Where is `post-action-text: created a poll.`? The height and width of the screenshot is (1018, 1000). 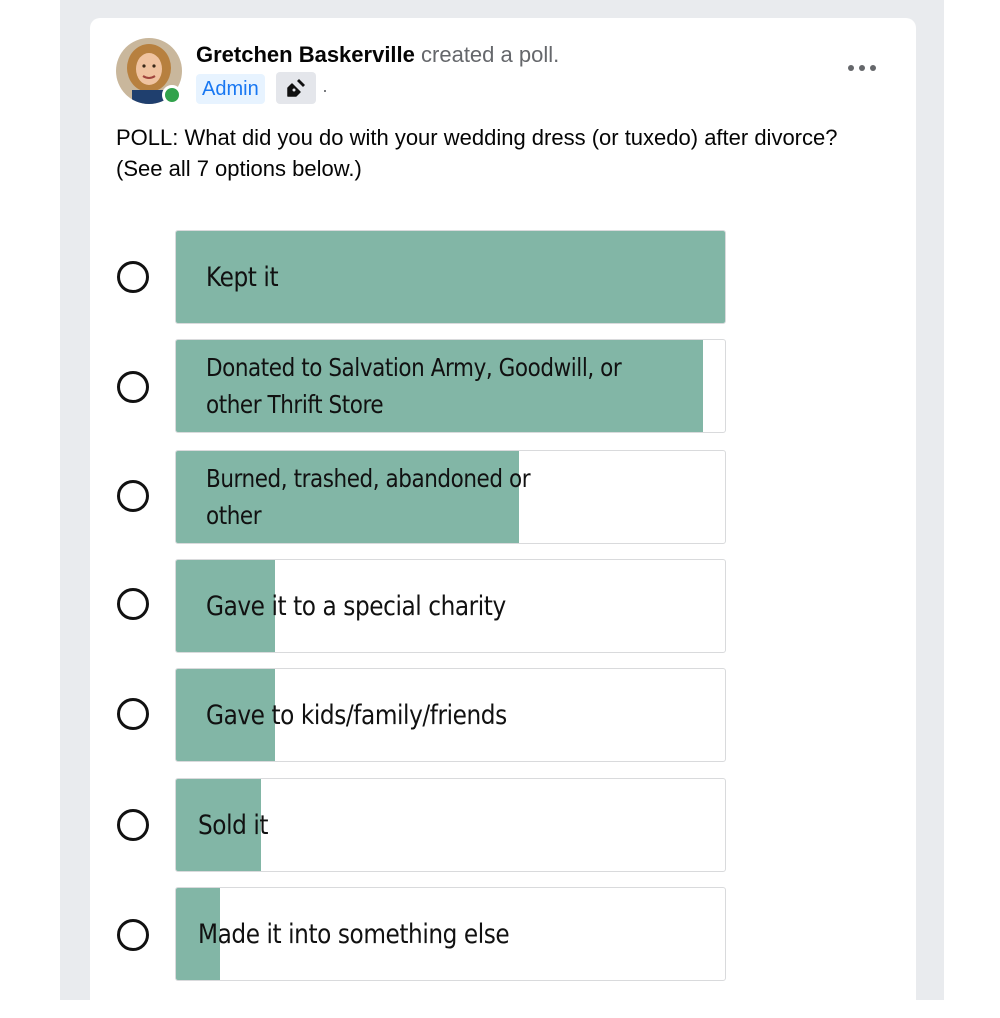
post-action-text: created a poll. is located at coordinates (487, 54).